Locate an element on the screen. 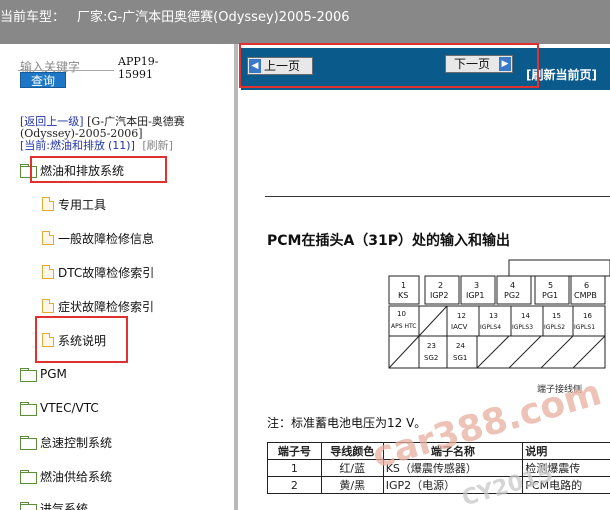  tree-item-label: 症状故障检修索引 is located at coordinates (106, 306).